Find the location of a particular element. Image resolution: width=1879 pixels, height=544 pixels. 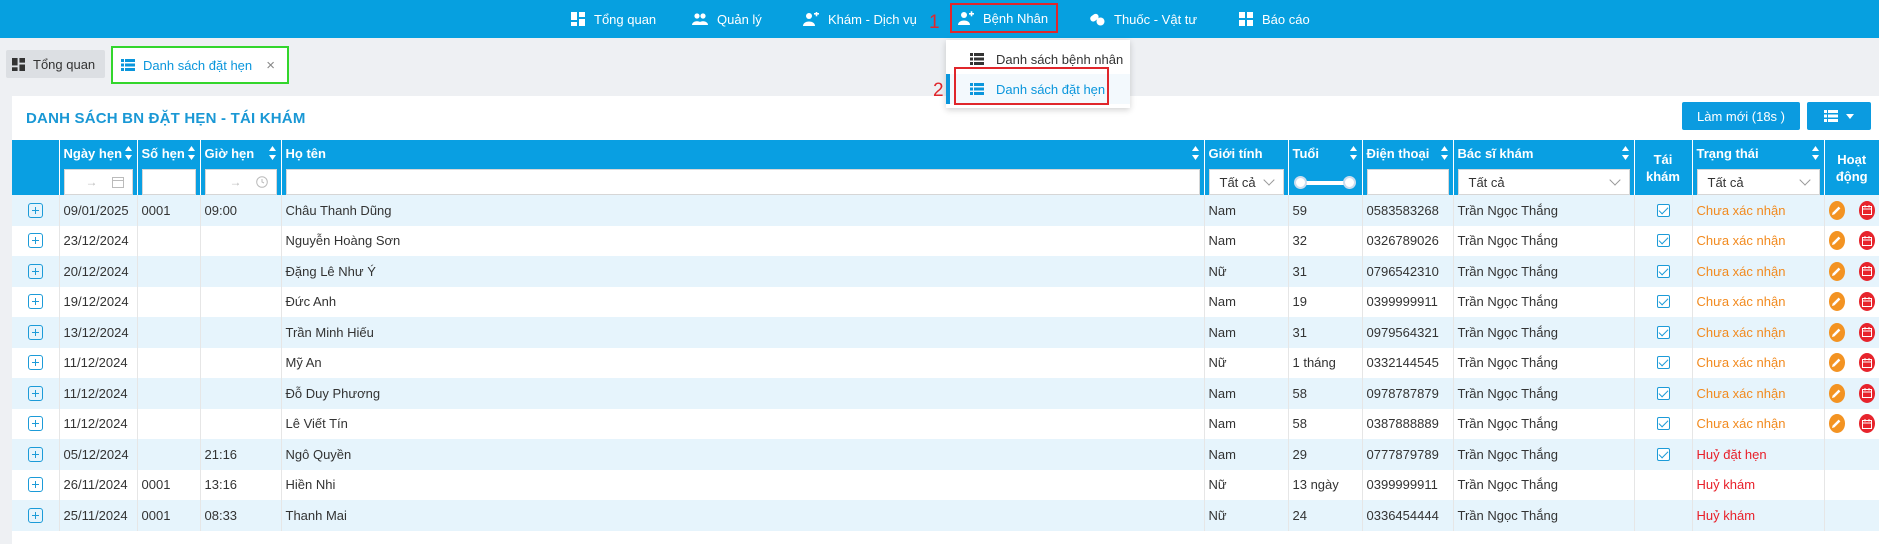

cell-age: 58 is located at coordinates (1325, 393).